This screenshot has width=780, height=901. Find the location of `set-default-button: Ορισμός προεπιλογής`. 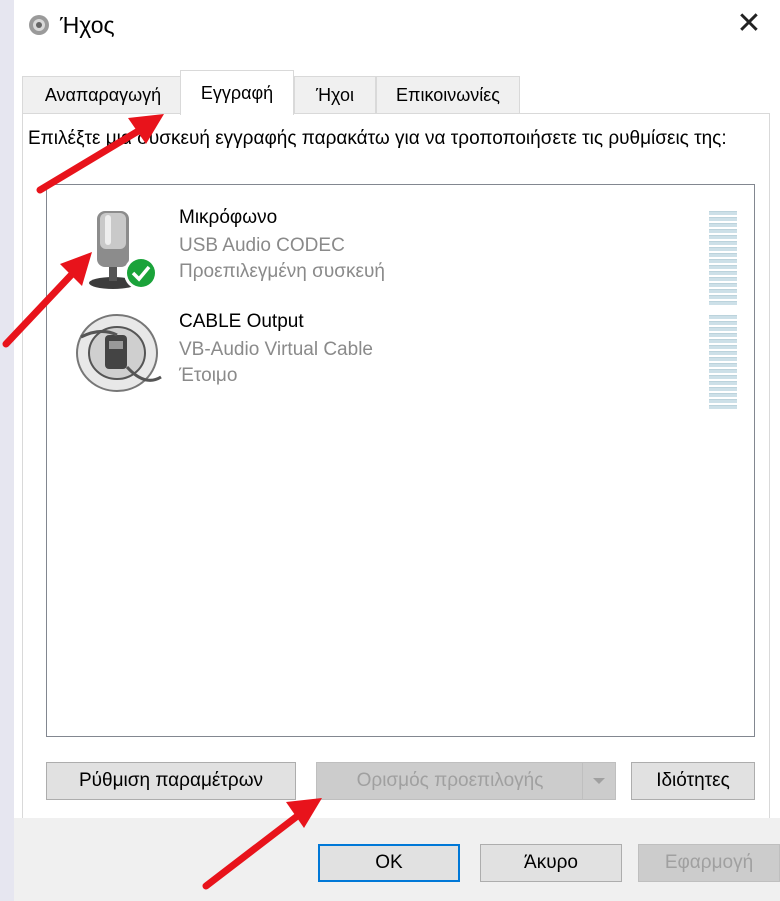

set-default-button: Ορισμός προεπιλογής is located at coordinates (466, 781).